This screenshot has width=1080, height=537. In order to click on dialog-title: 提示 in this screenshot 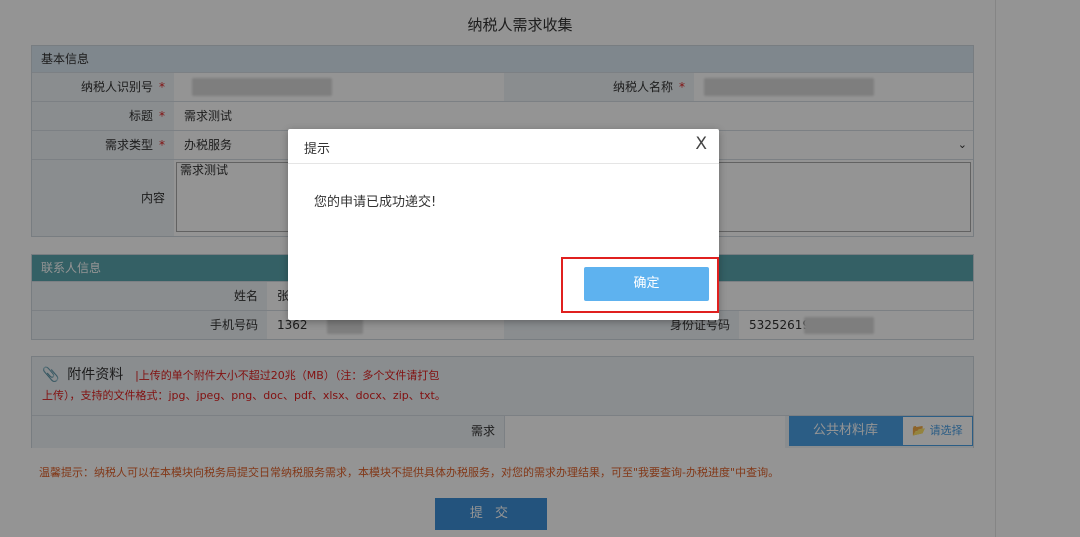, I will do `click(317, 149)`.